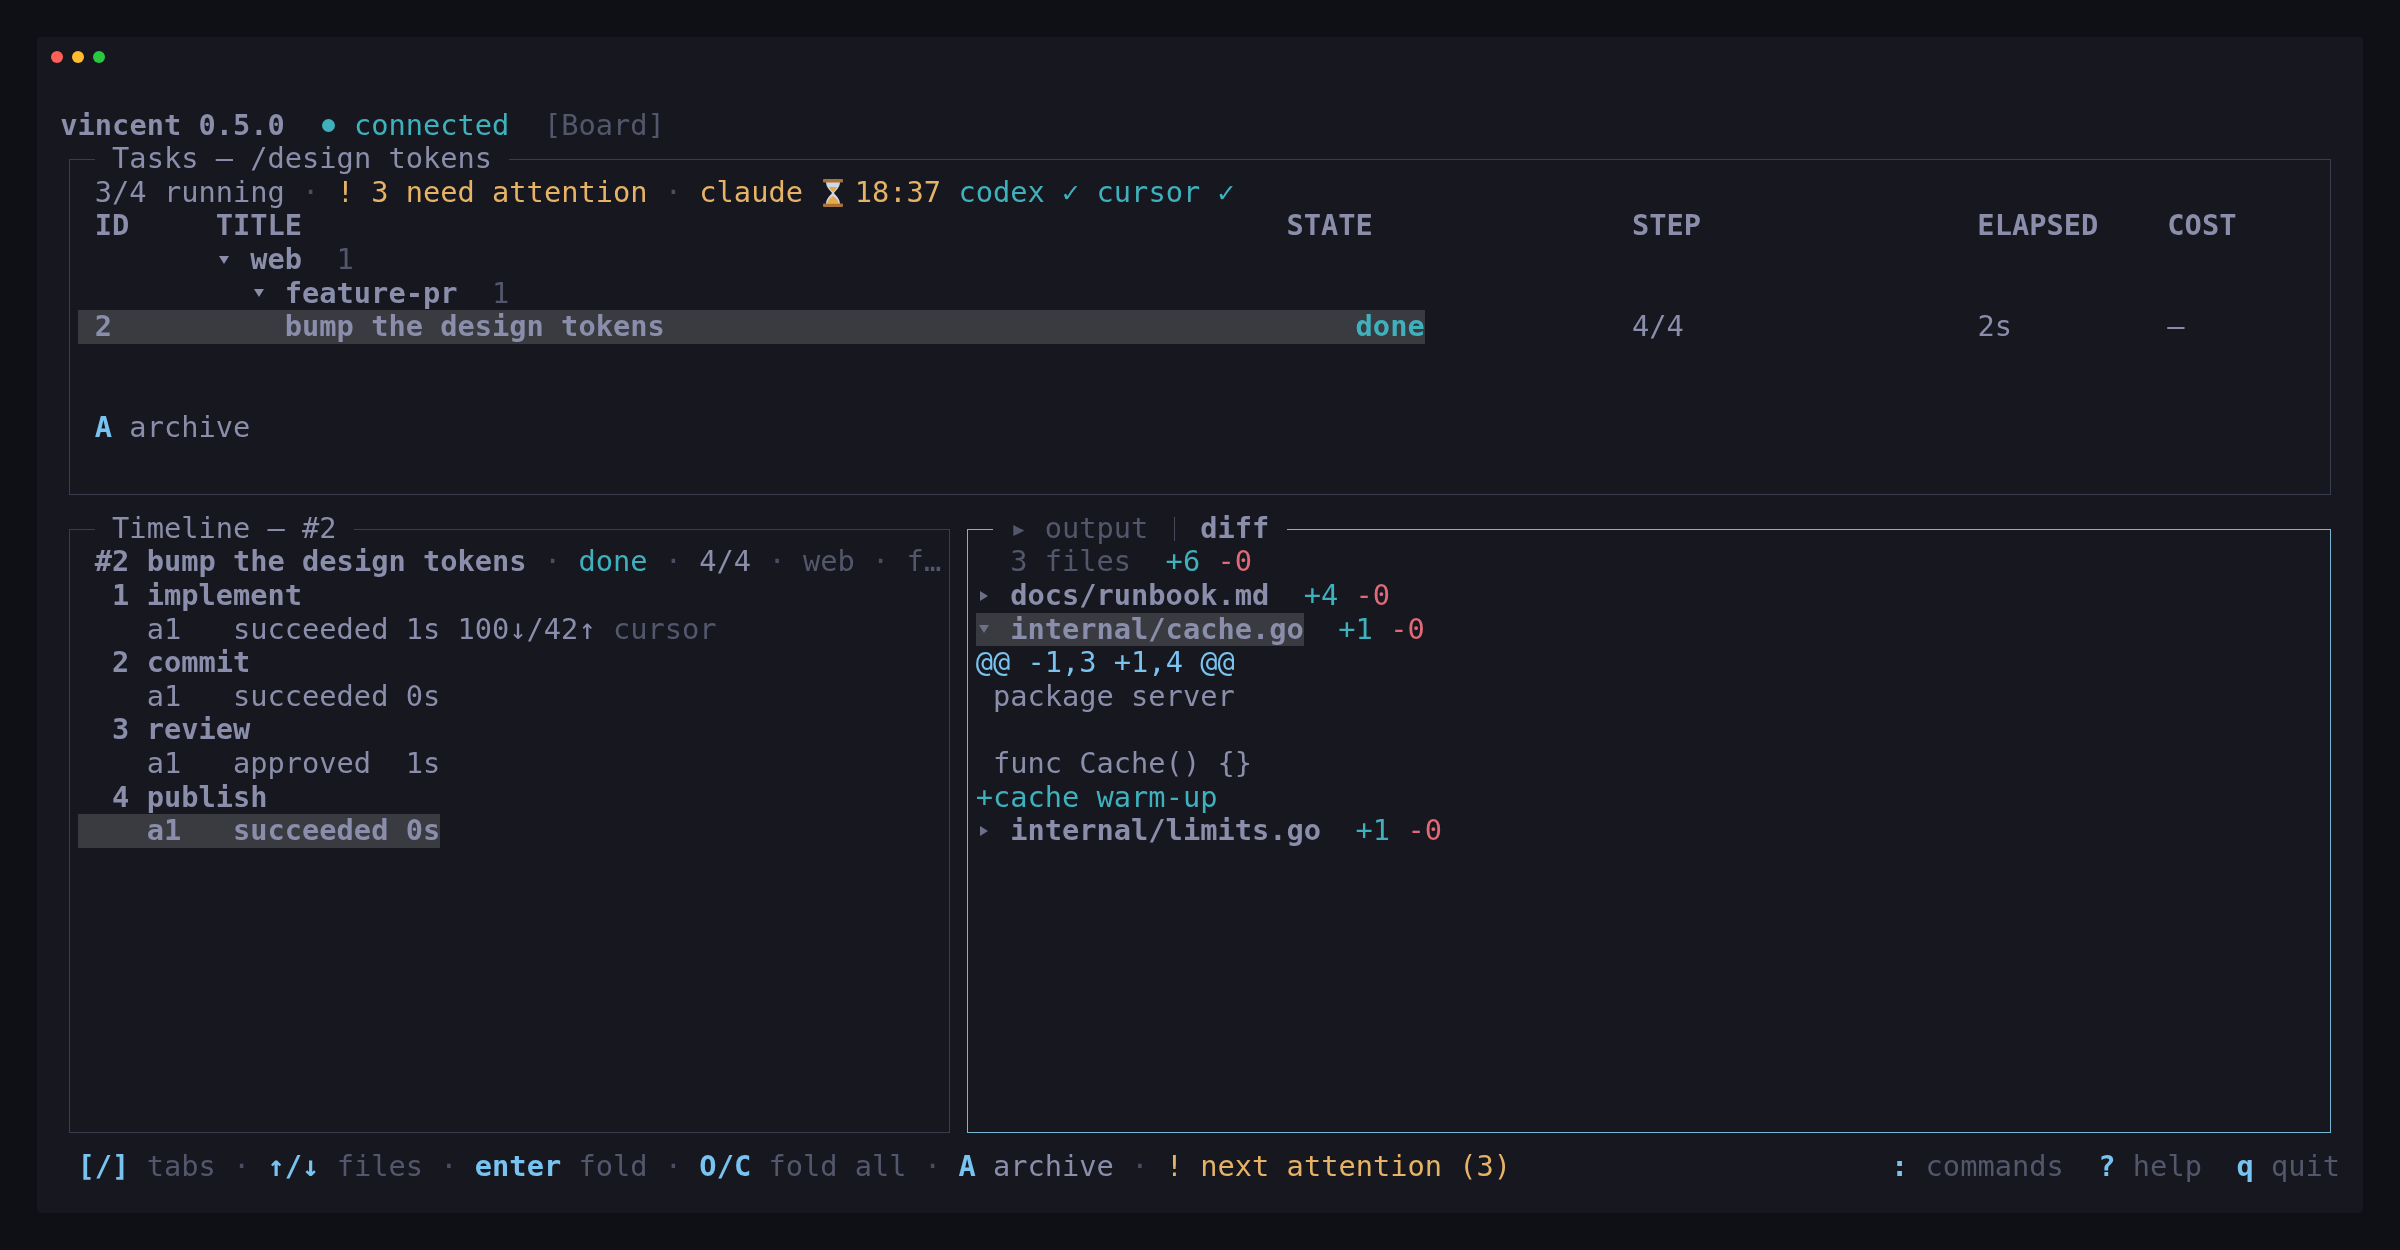 The width and height of the screenshot is (2400, 1250). I want to click on task-detail: web, so click(828, 562).